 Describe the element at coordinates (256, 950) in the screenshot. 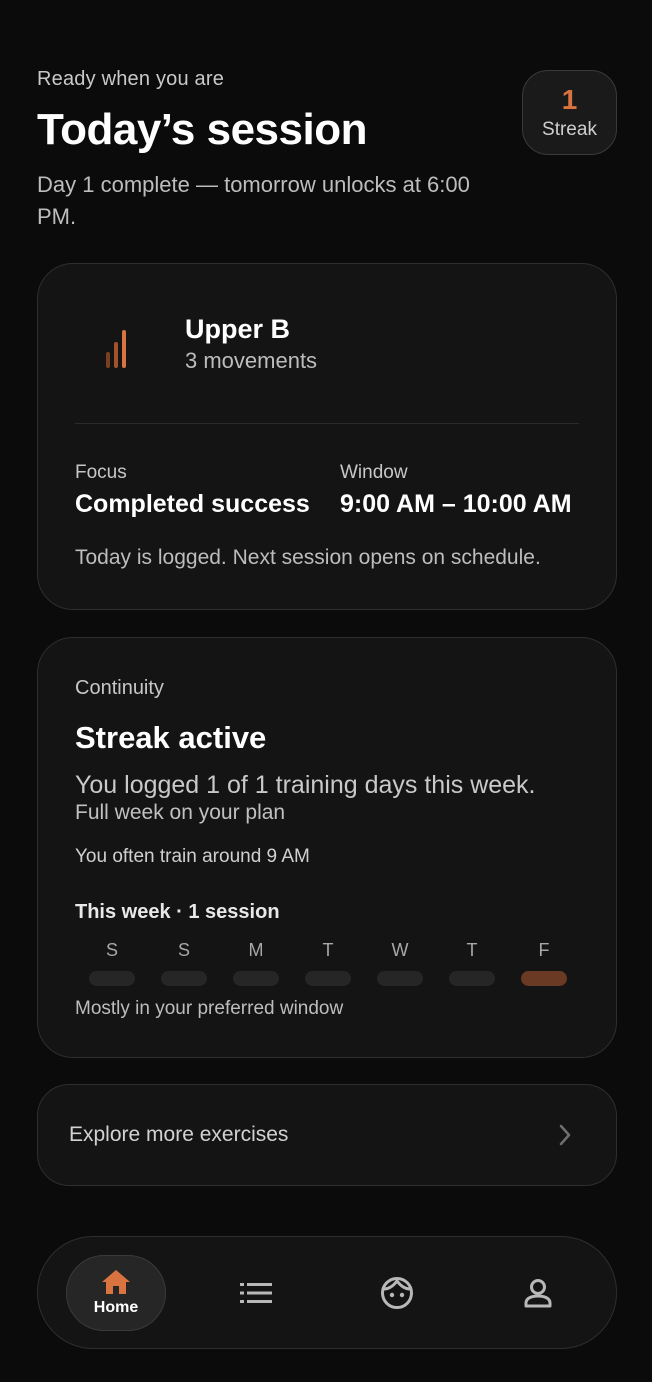

I see `day-letter: M` at that location.